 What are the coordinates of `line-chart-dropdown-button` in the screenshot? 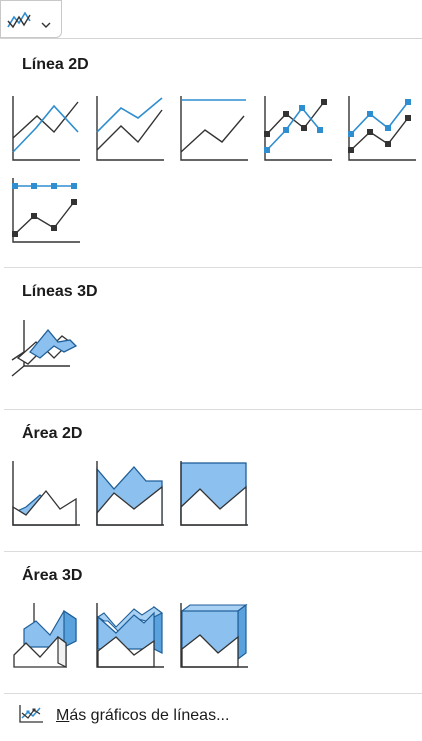 It's located at (31, 19).